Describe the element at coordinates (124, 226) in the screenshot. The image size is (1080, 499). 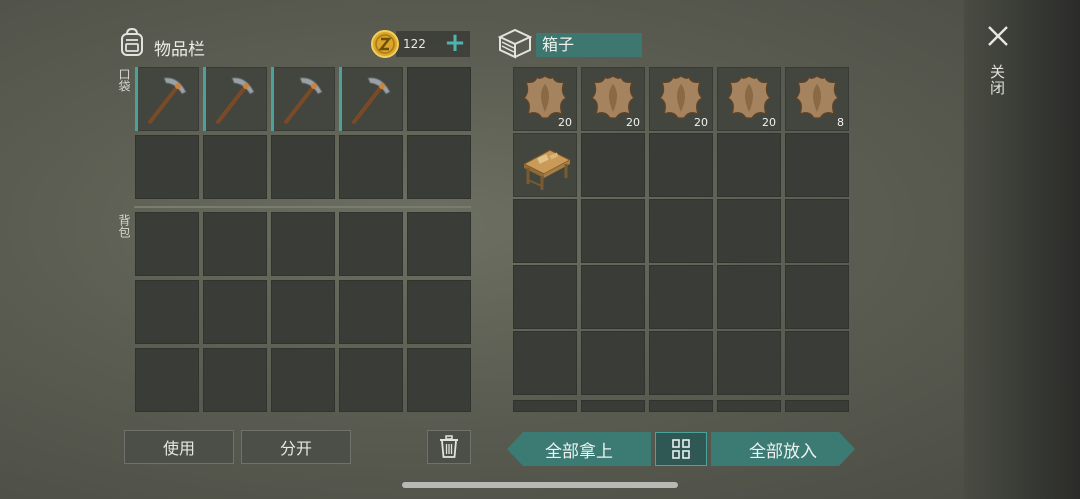
I see `backpack-label: 背包` at that location.